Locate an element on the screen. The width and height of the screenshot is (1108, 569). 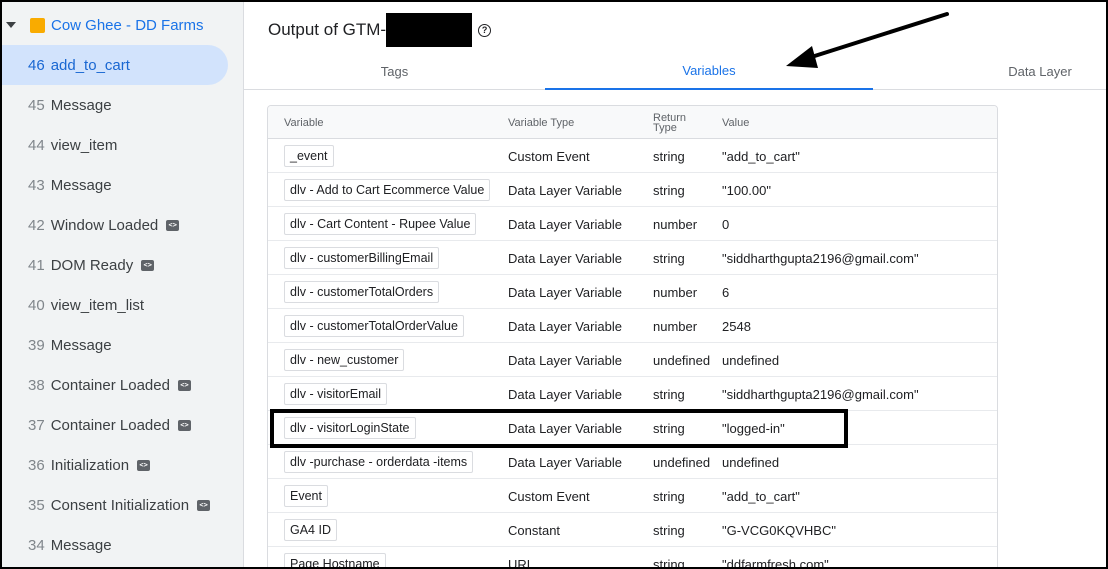
event-item: 45 Message is located at coordinates (122, 105).